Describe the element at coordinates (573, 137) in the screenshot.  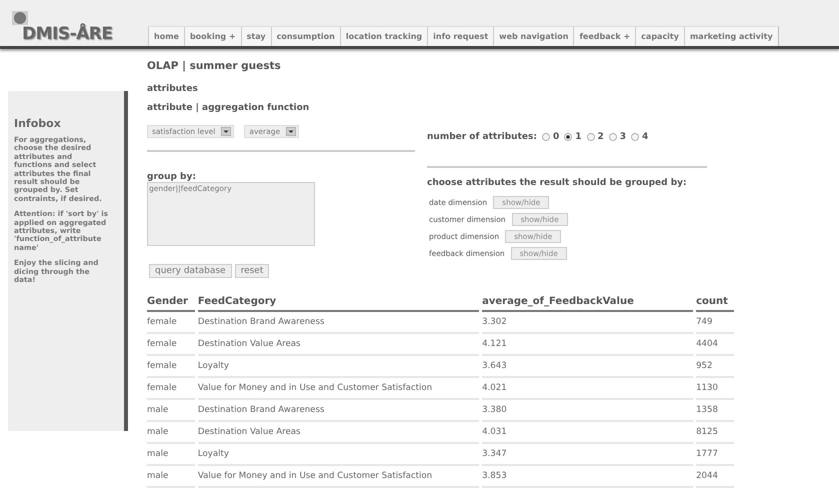
I see `radio-option: 1` at that location.